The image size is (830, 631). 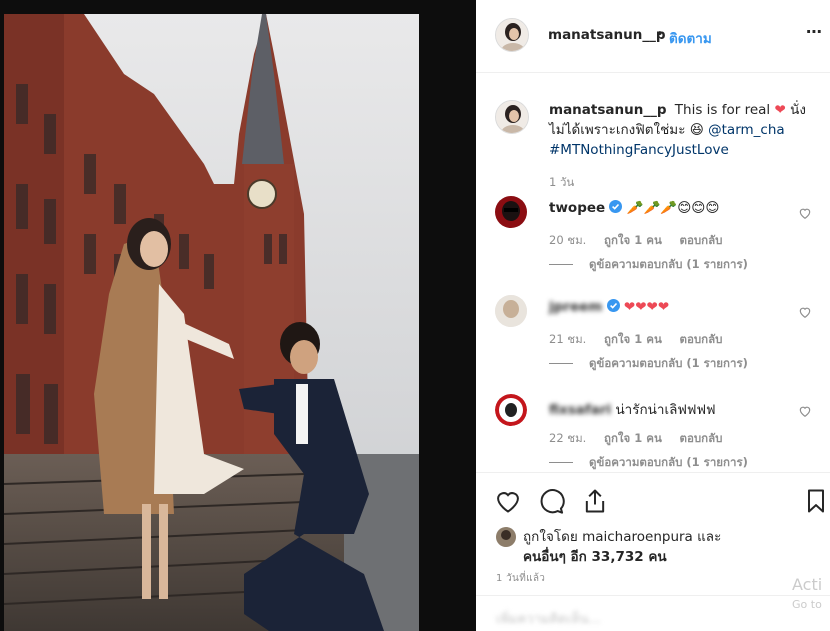 I want to click on comment-time: 21 ชม., so click(x=568, y=339).